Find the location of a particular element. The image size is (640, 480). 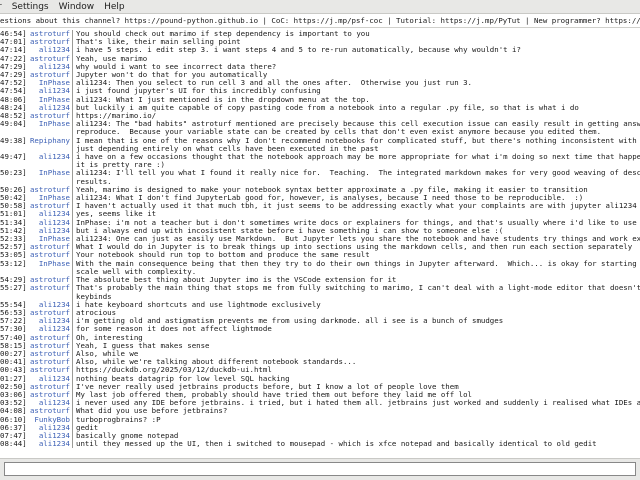

message-timestamp: 47:54] is located at coordinates (13, 91).